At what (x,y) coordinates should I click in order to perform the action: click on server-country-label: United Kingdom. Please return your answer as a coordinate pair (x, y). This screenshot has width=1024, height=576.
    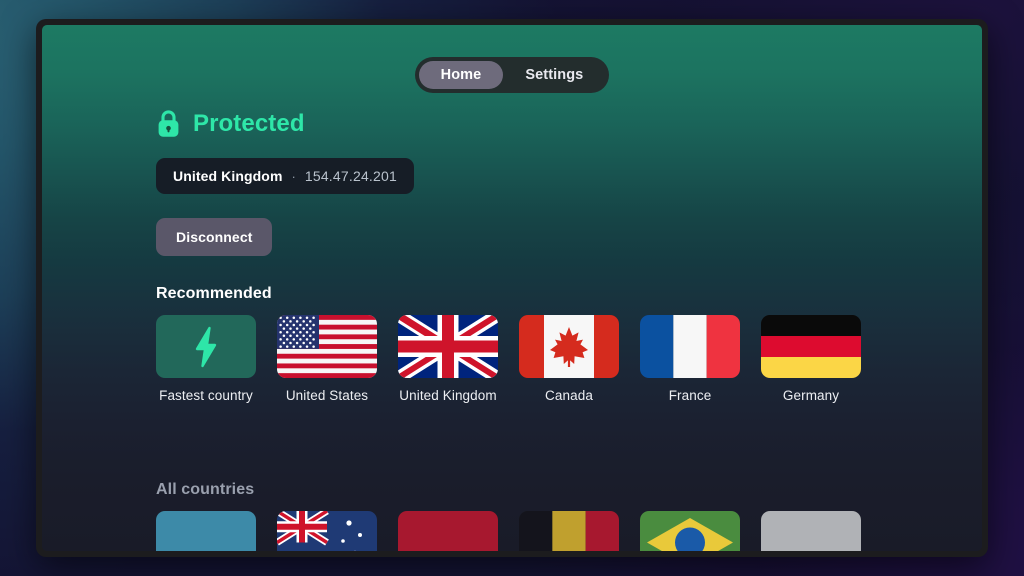
    Looking at the image, I should click on (228, 176).